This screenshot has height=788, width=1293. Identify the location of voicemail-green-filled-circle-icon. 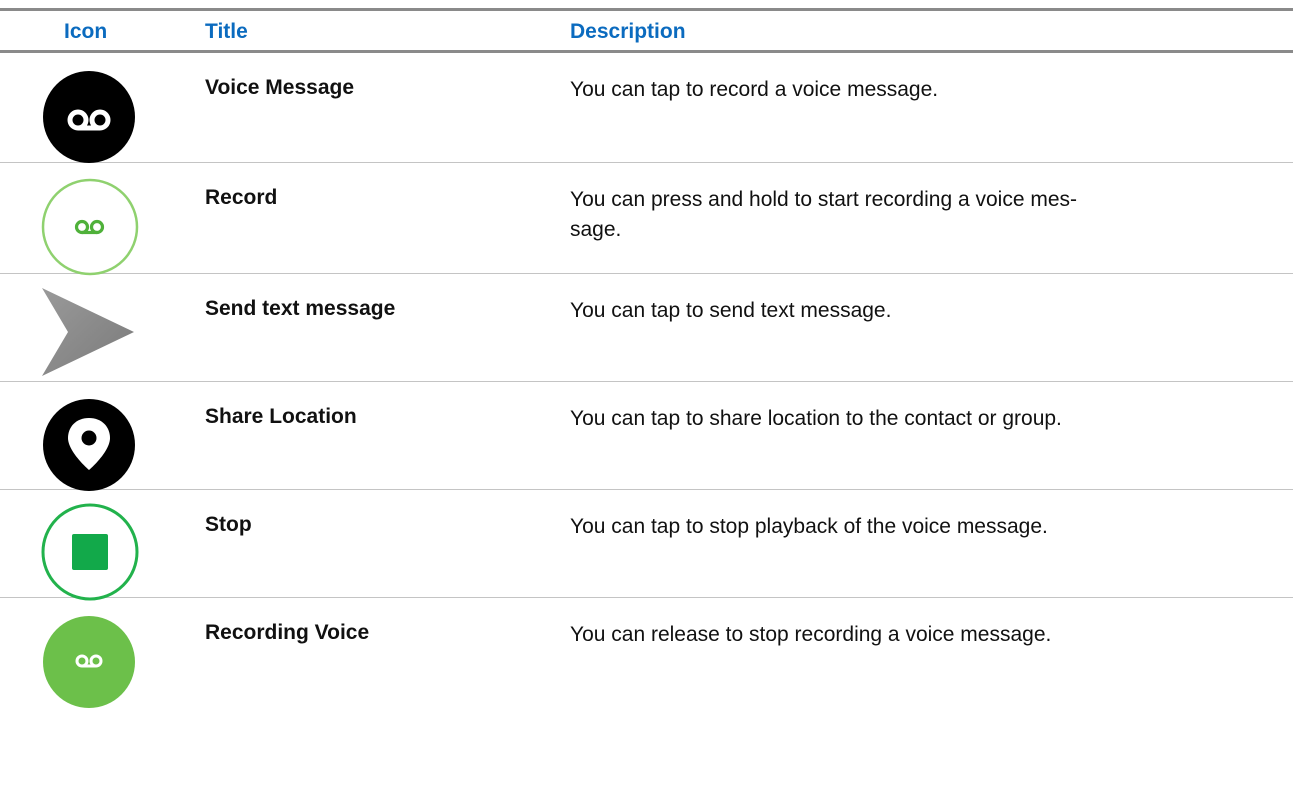
(92, 665).